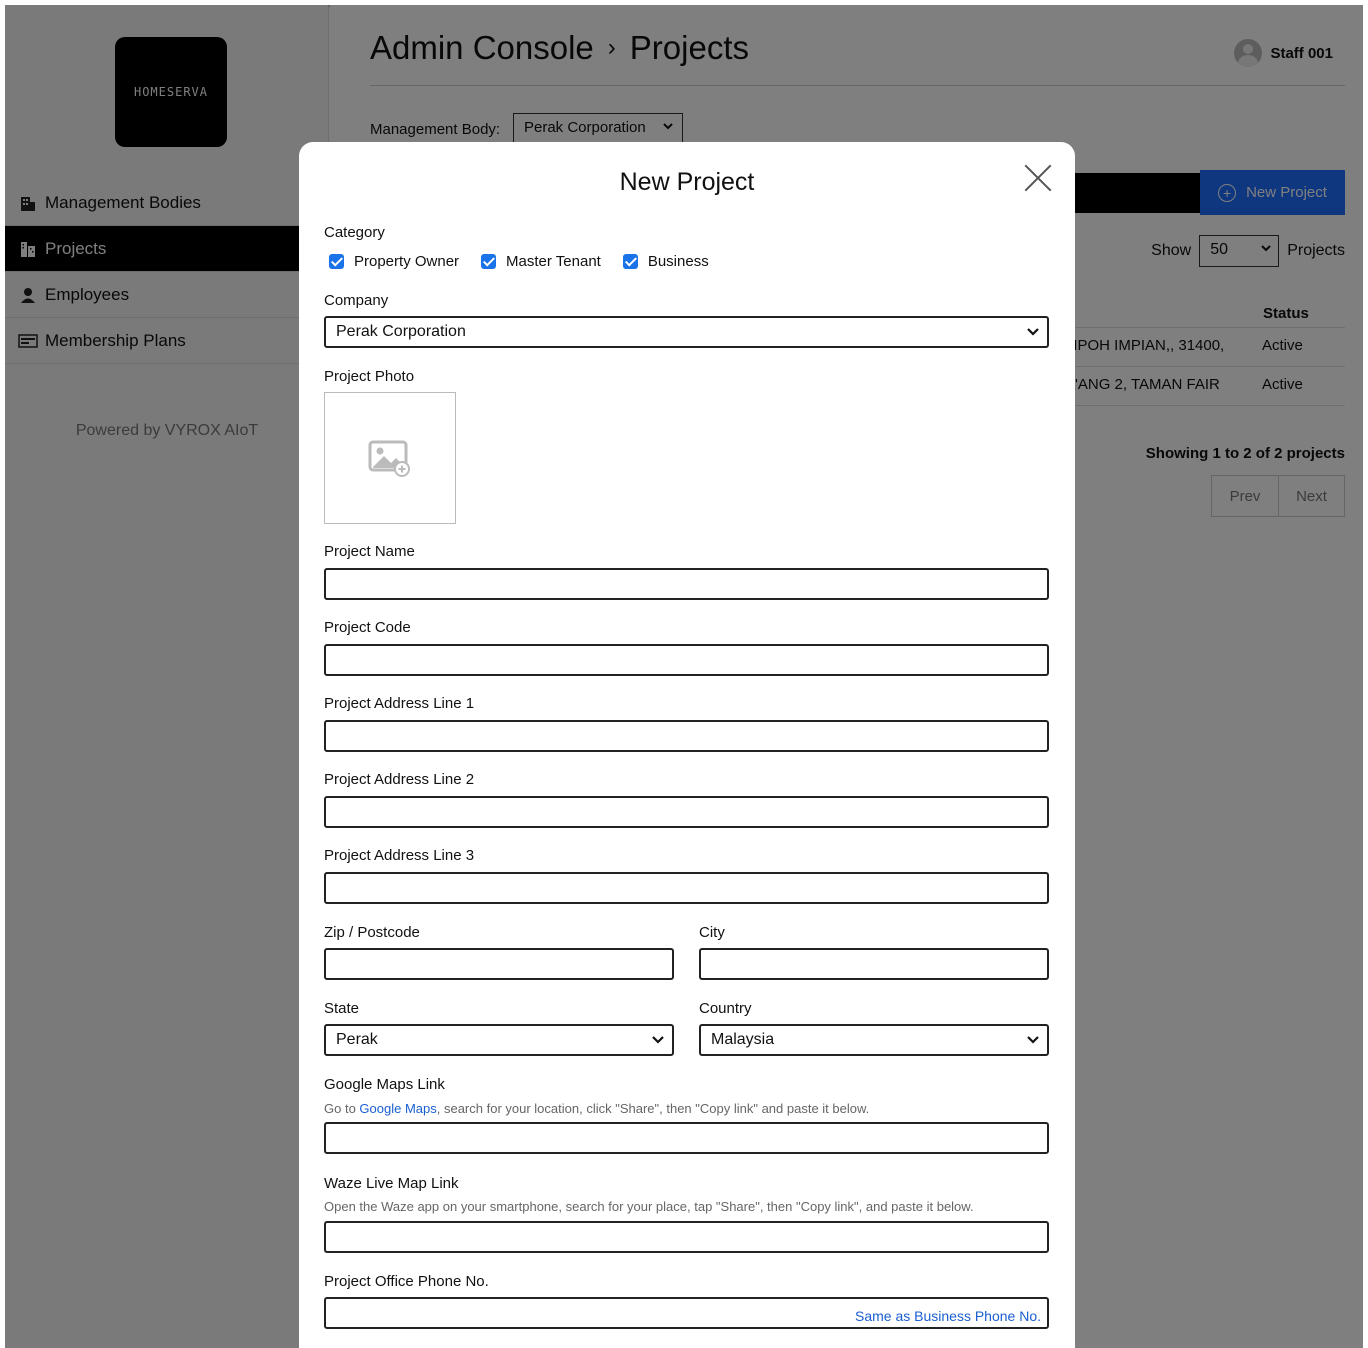 The image size is (1368, 1348). What do you see at coordinates (407, 261) in the screenshot?
I see `checkbox-label: Property Owner` at bounding box center [407, 261].